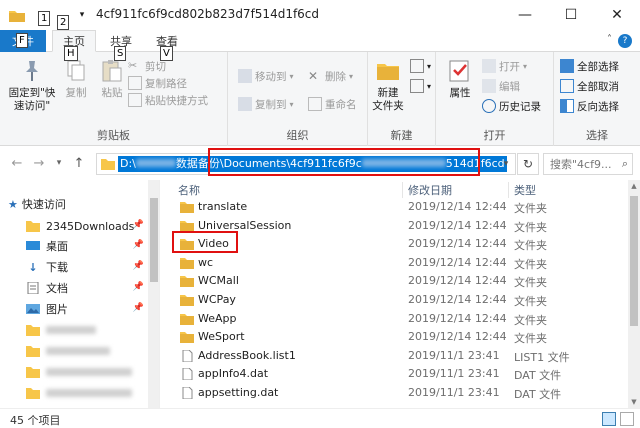  Describe the element at coordinates (617, 15) in the screenshot. I see `close-button: ✕` at that location.